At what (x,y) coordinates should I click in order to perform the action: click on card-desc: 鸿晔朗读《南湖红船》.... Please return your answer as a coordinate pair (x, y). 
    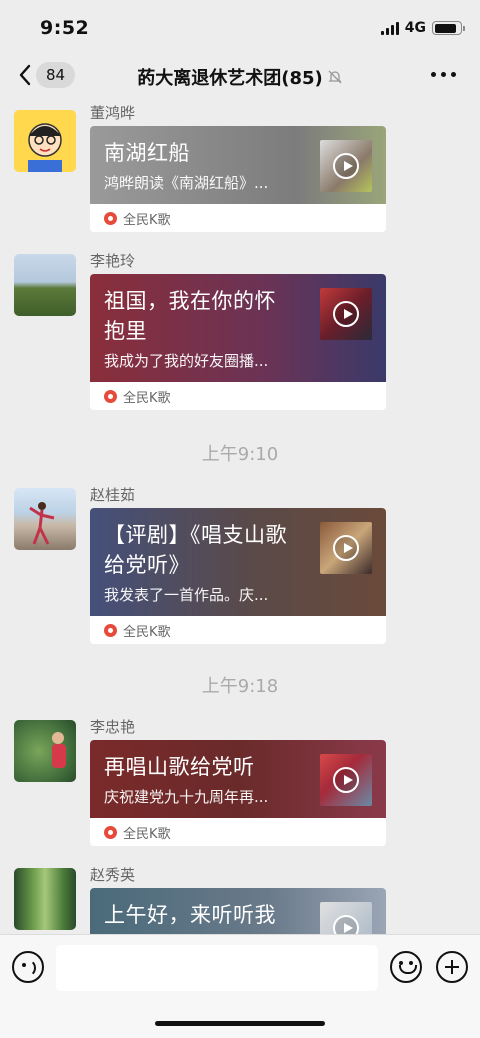
    Looking at the image, I should click on (186, 183).